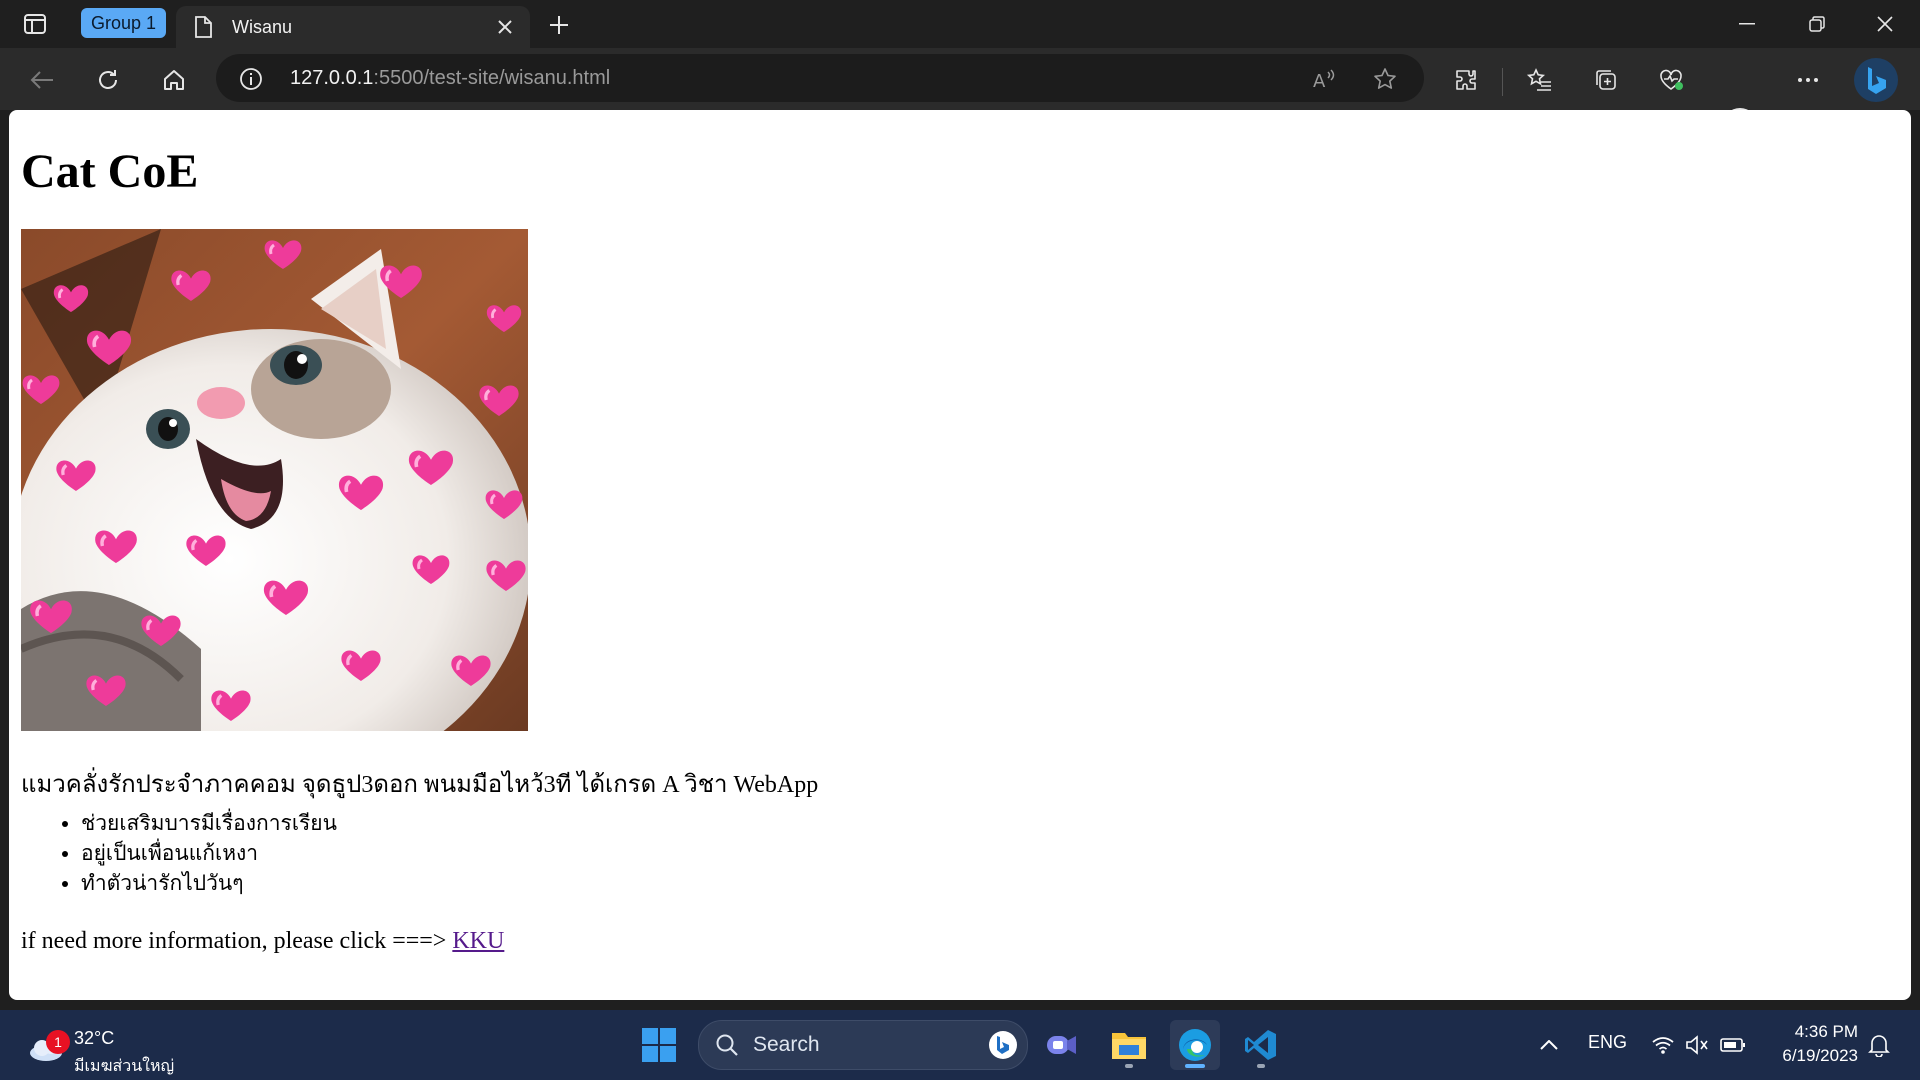 This screenshot has width=1920, height=1080. What do you see at coordinates (1663, 1045) in the screenshot?
I see `wifi-icon` at bounding box center [1663, 1045].